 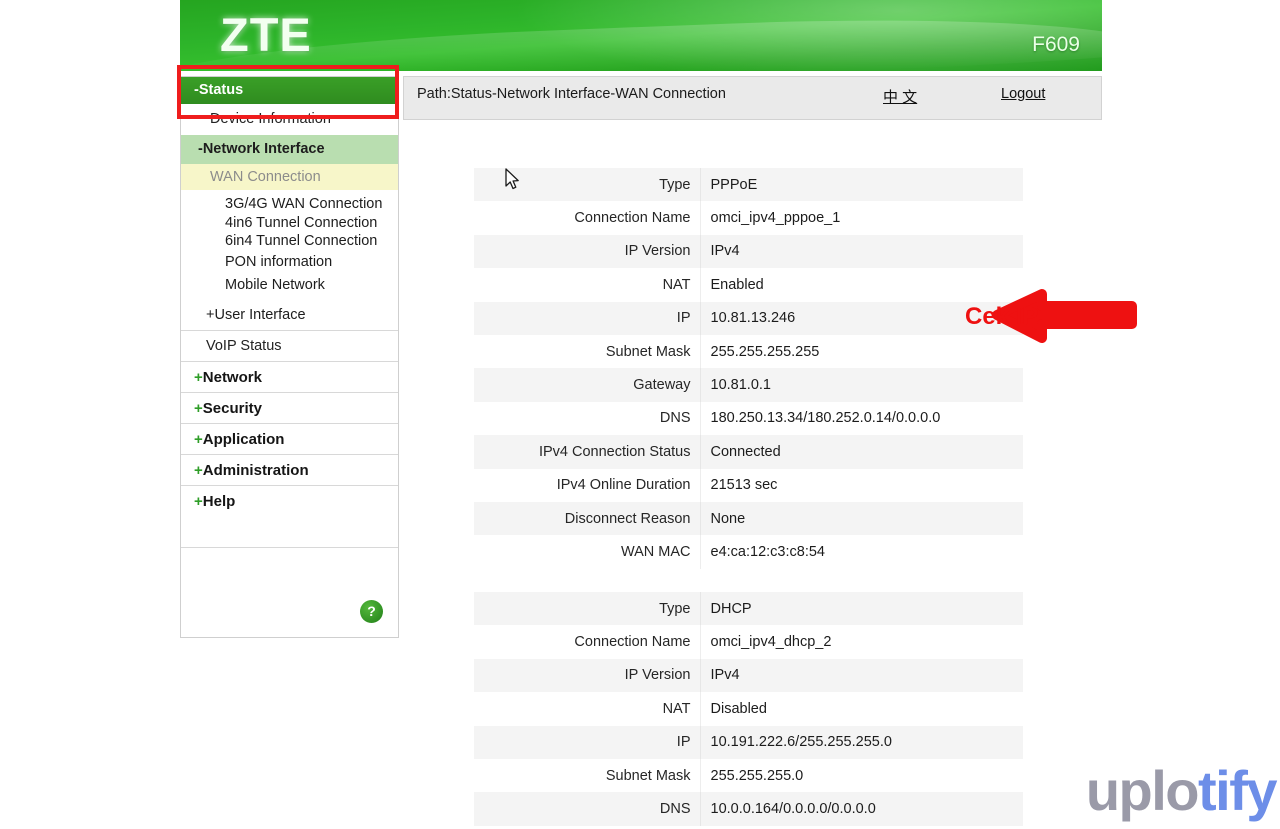 What do you see at coordinates (861, 351) in the screenshot?
I see `row-value: 255.255.255.255` at bounding box center [861, 351].